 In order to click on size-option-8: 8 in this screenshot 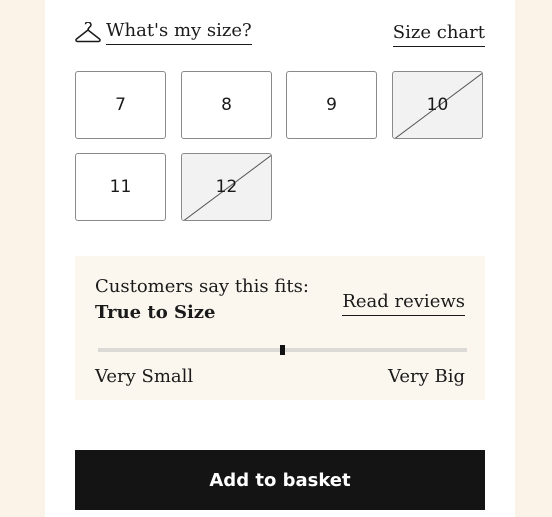, I will do `click(226, 105)`.